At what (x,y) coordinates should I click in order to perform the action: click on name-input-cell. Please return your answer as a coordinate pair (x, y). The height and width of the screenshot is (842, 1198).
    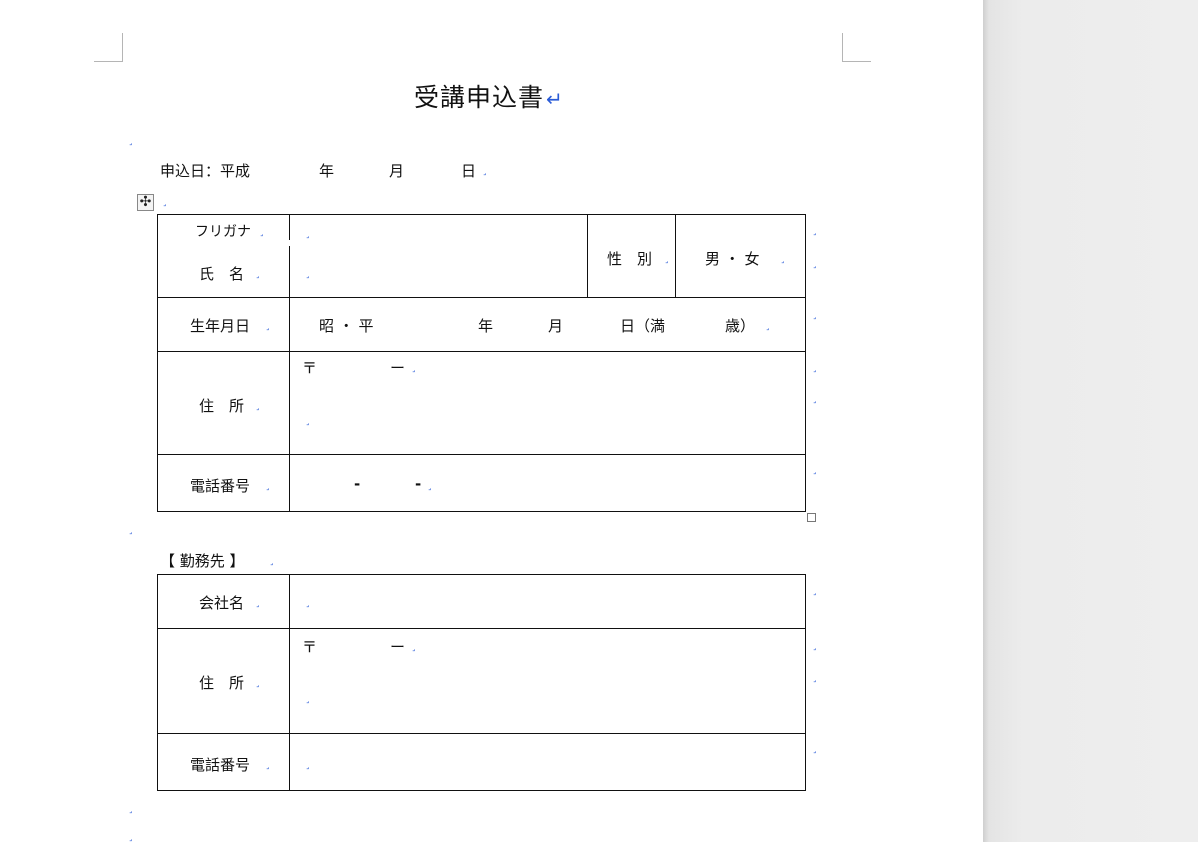
    Looking at the image, I should click on (438, 256).